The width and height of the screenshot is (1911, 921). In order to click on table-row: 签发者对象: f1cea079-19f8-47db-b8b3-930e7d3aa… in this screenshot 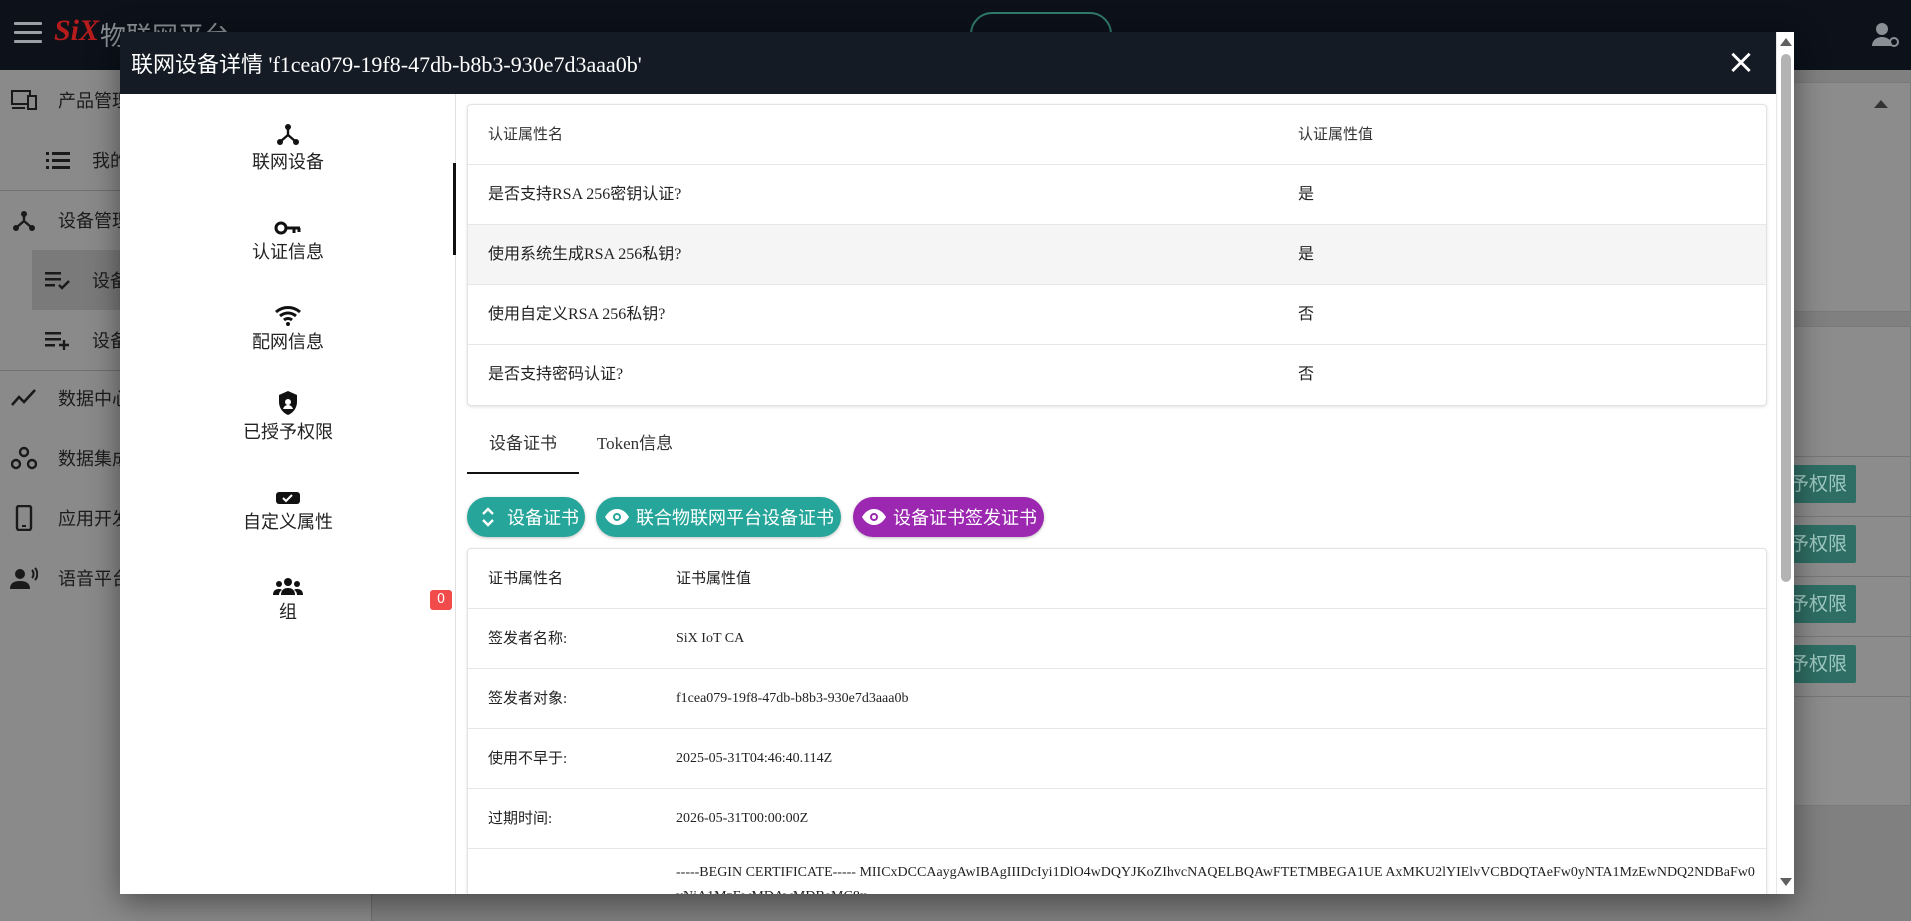, I will do `click(1117, 699)`.